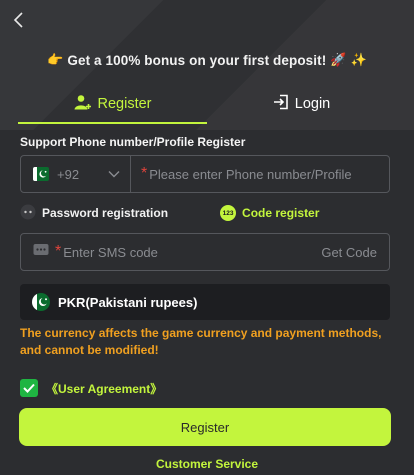 The image size is (414, 475). I want to click on auth-tabs: Register Login, so click(207, 104).